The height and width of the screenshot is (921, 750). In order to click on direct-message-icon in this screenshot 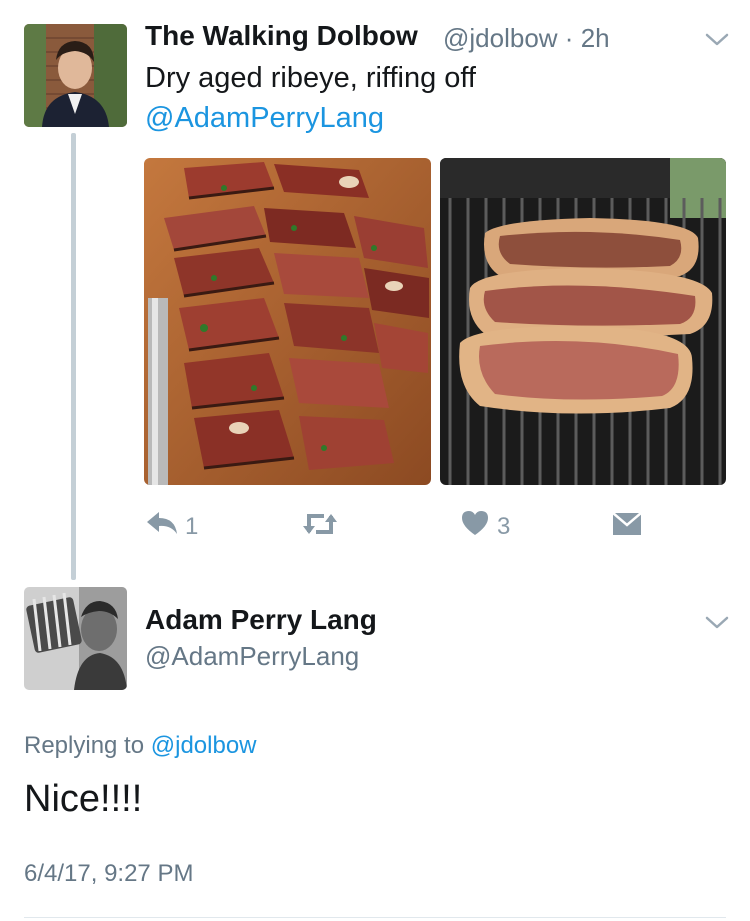, I will do `click(627, 527)`.